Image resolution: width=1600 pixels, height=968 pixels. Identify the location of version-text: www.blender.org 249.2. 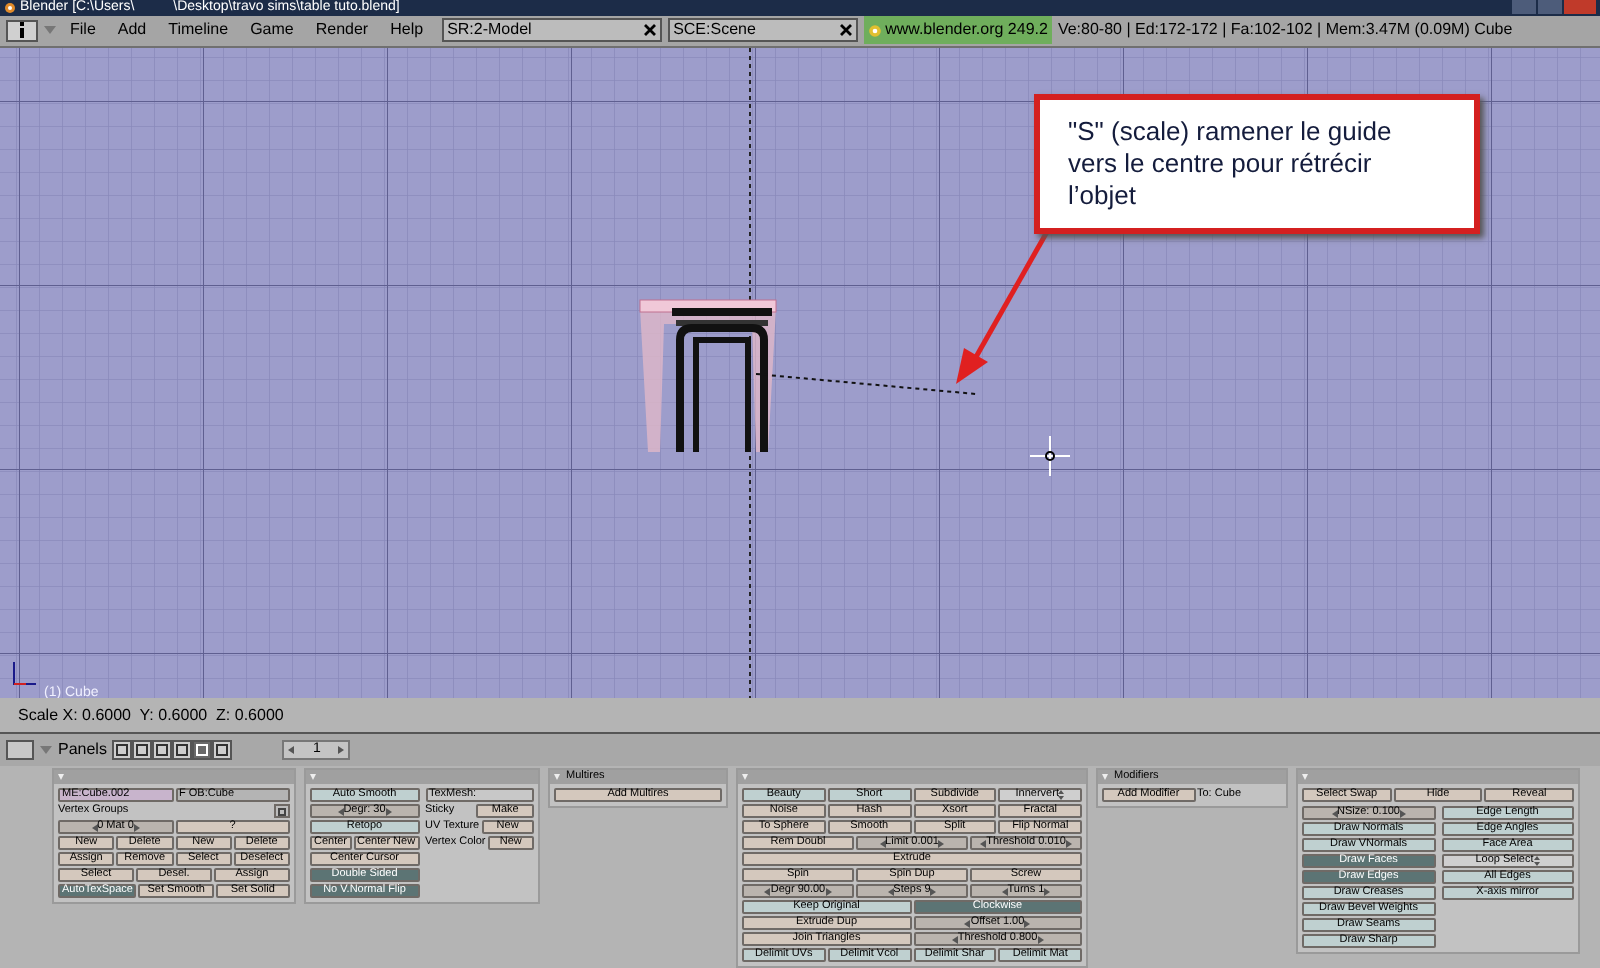
(966, 30).